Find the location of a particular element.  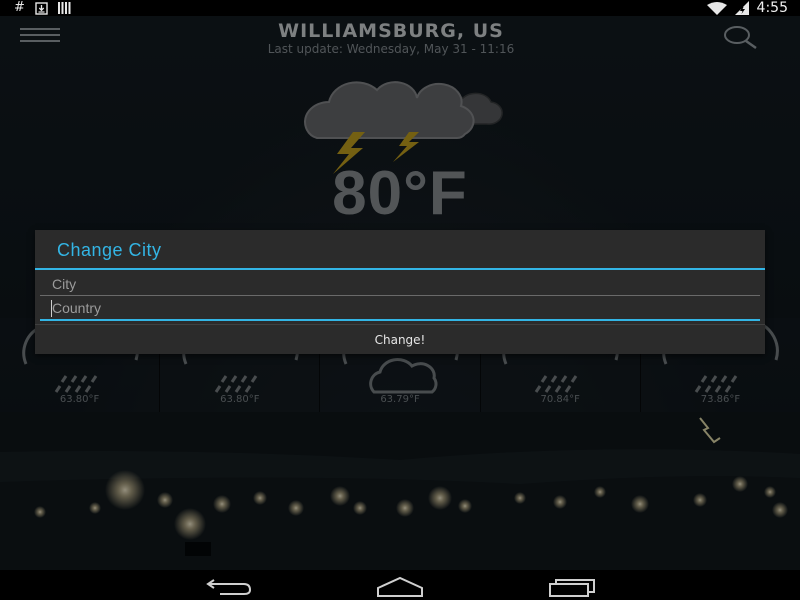

navigation-bar is located at coordinates (400, 585).